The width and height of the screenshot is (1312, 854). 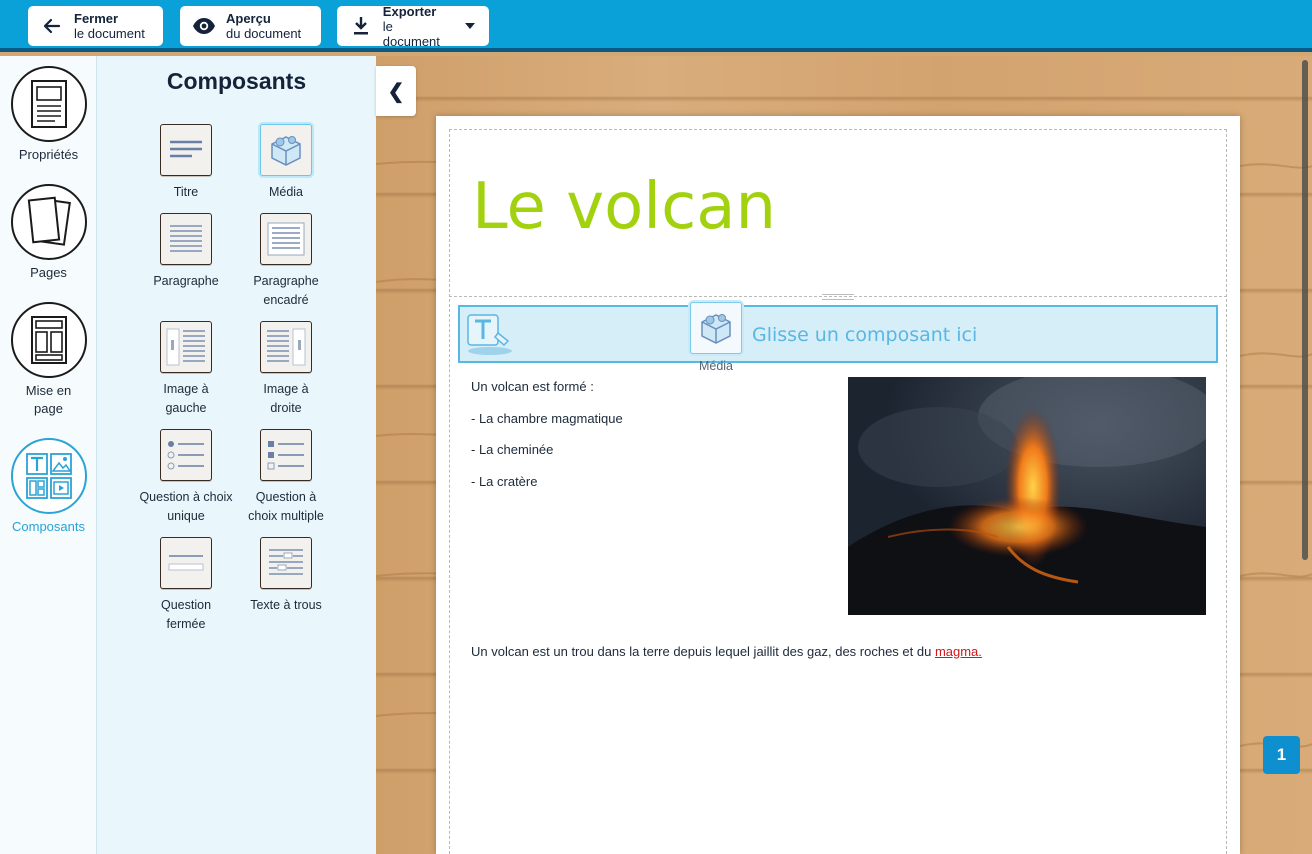 What do you see at coordinates (186, 614) in the screenshot?
I see `component-label: Question fermée` at bounding box center [186, 614].